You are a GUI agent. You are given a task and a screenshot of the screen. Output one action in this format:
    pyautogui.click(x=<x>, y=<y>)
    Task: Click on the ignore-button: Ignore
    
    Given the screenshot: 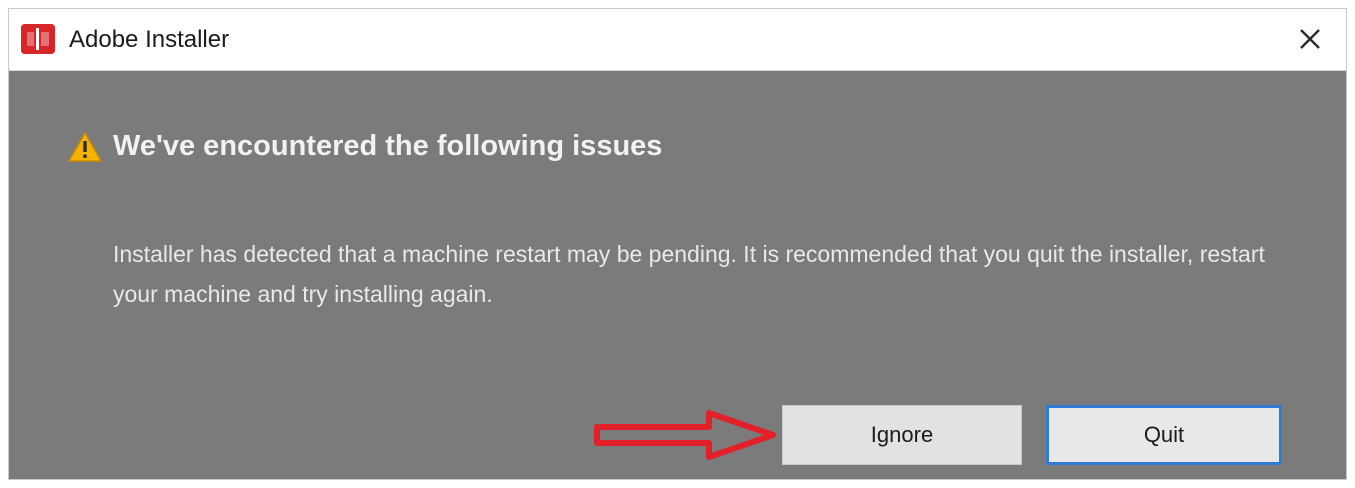 What is the action you would take?
    pyautogui.click(x=902, y=435)
    